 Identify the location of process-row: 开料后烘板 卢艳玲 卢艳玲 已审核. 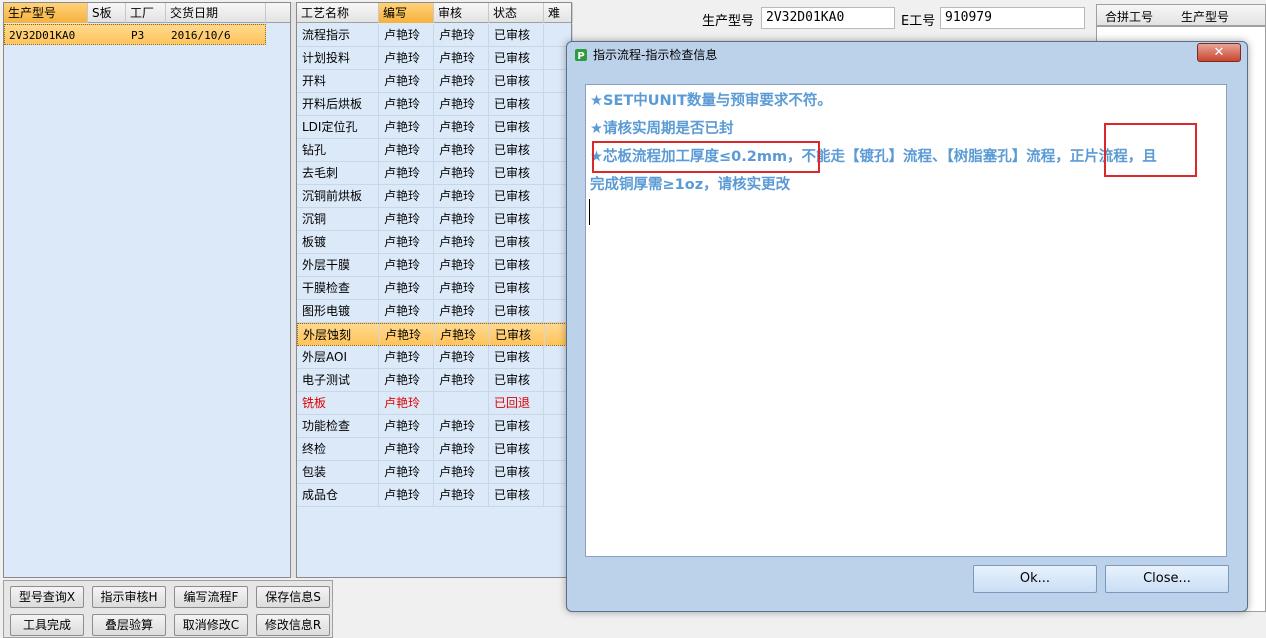
(435, 104).